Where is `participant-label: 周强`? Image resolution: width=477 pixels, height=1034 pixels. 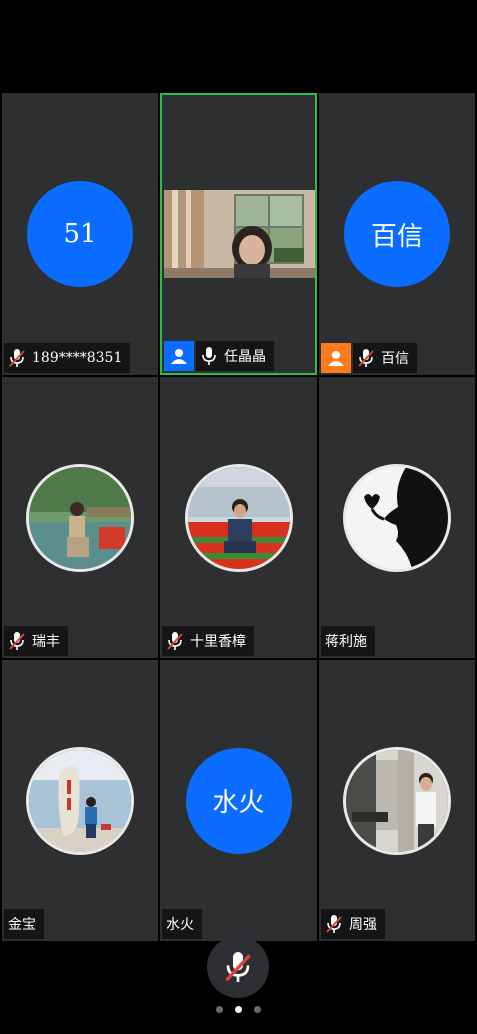
participant-label: 周强 is located at coordinates (353, 924).